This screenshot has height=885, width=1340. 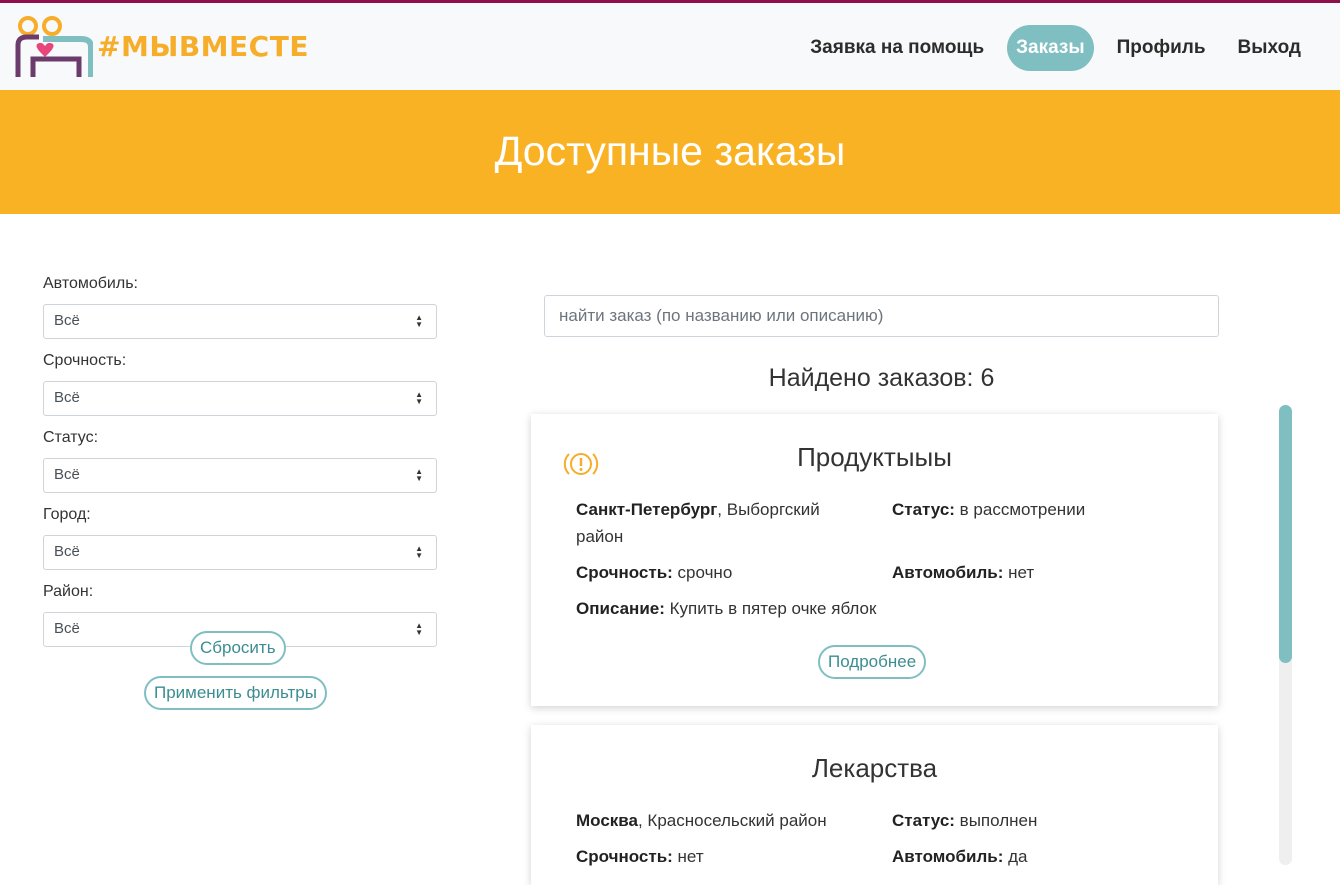 What do you see at coordinates (240, 475) in the screenshot?
I see `filter-status-select: Всё ▲ ▼` at bounding box center [240, 475].